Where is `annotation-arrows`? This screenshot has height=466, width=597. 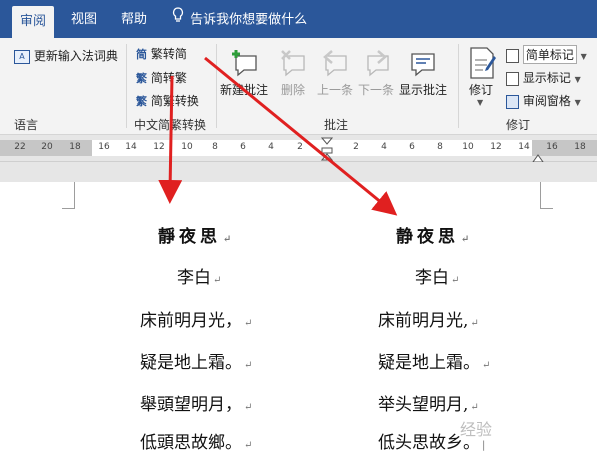
annotation-arrows is located at coordinates (278, 136).